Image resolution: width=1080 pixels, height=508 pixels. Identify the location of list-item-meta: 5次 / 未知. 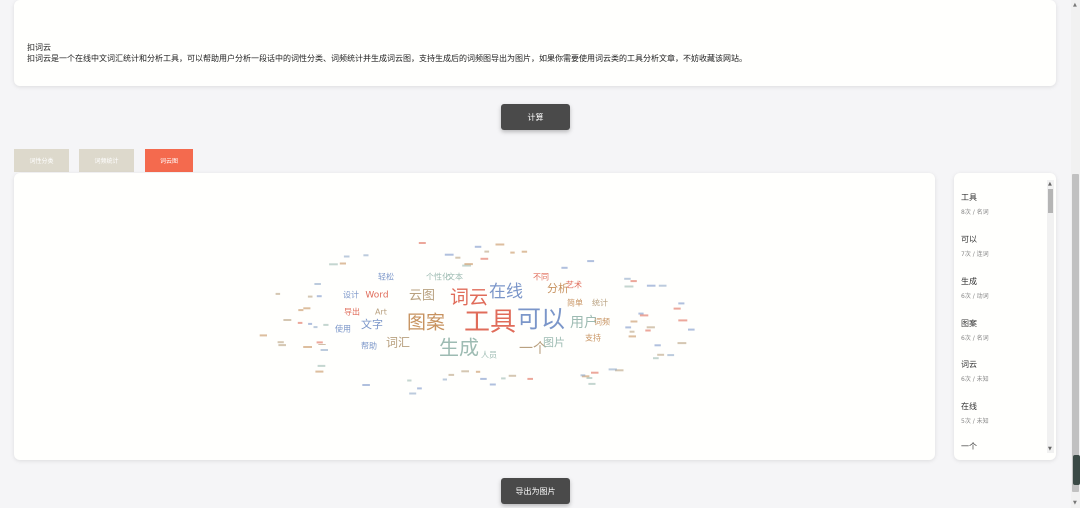
(975, 421).